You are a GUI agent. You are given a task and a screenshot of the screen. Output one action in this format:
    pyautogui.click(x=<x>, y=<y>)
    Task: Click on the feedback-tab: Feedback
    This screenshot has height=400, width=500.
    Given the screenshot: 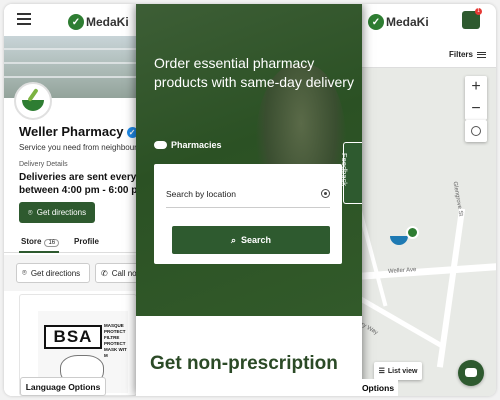 What is the action you would take?
    pyautogui.click(x=350, y=173)
    